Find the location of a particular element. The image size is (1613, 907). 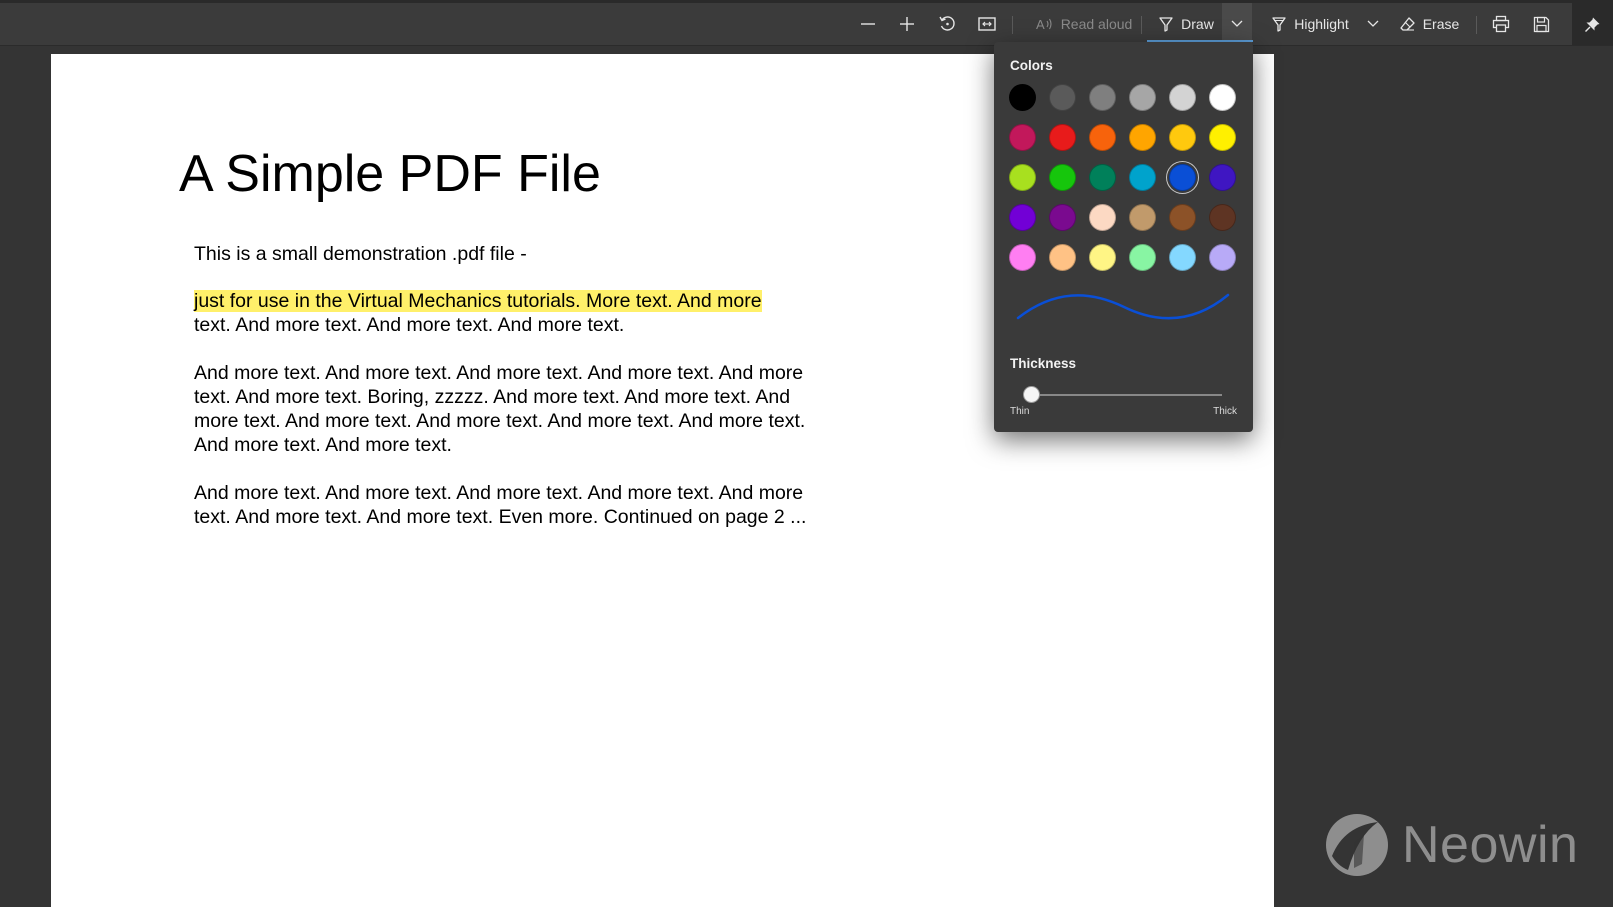

zoom-in-button is located at coordinates (907, 24).